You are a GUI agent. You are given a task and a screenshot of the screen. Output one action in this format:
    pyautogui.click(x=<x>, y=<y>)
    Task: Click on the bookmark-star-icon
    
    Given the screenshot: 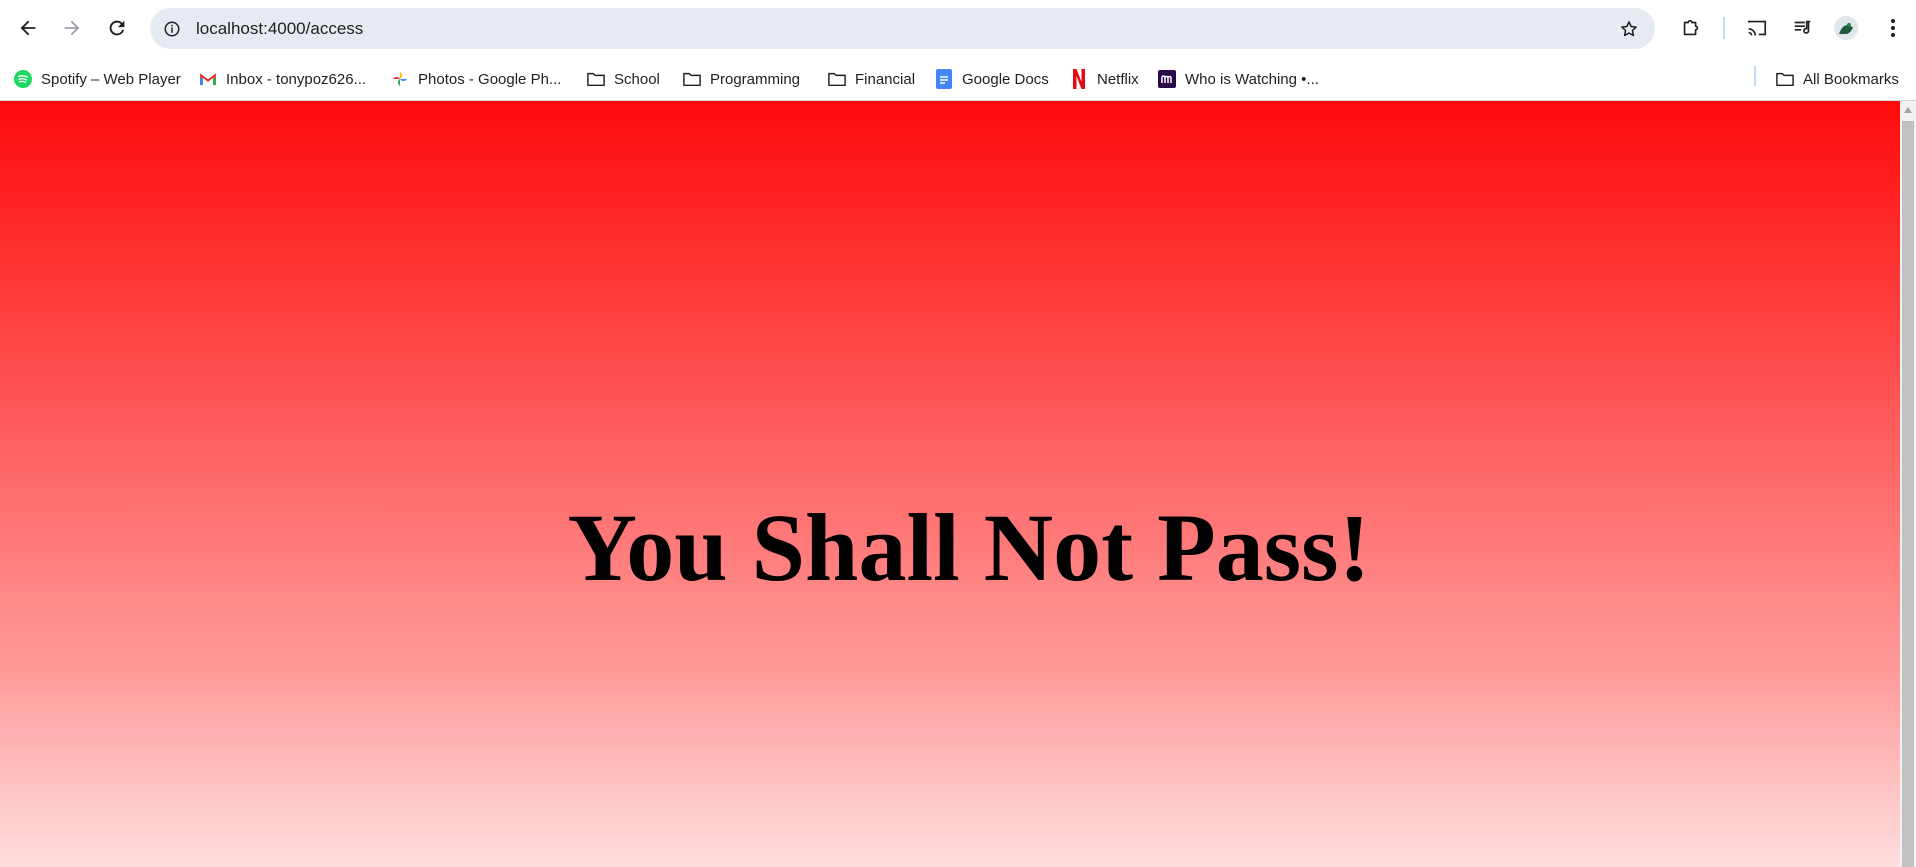 What is the action you would take?
    pyautogui.click(x=1629, y=29)
    